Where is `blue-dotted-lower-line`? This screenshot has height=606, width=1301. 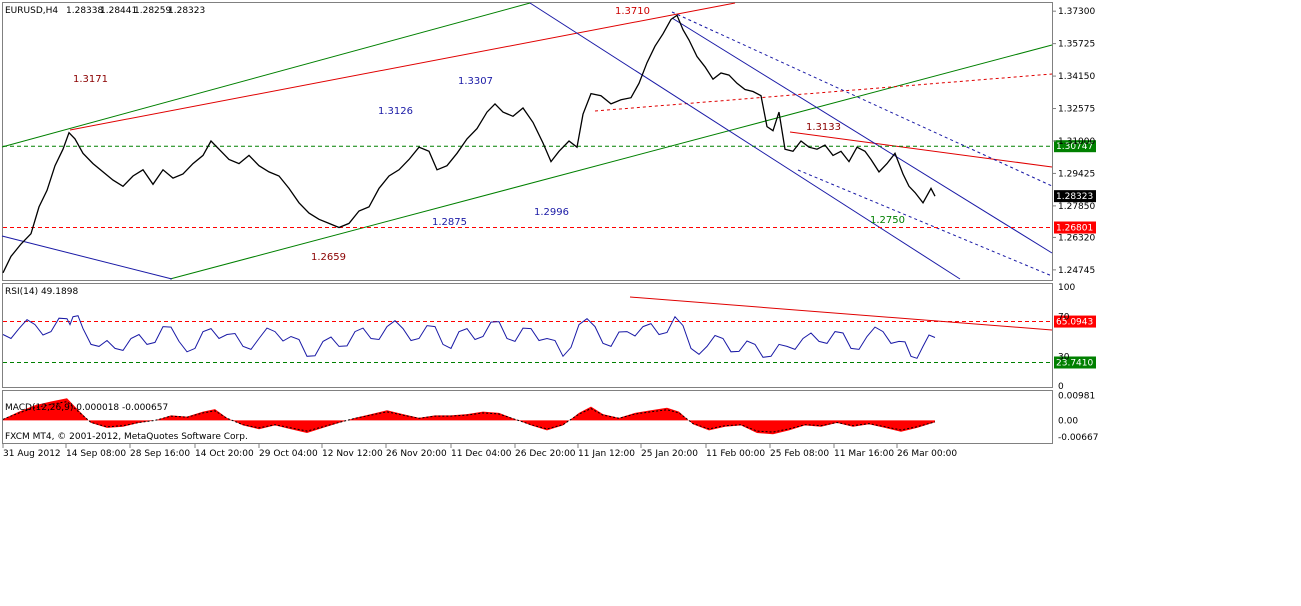
blue-dotted-lower-line is located at coordinates (925, 223).